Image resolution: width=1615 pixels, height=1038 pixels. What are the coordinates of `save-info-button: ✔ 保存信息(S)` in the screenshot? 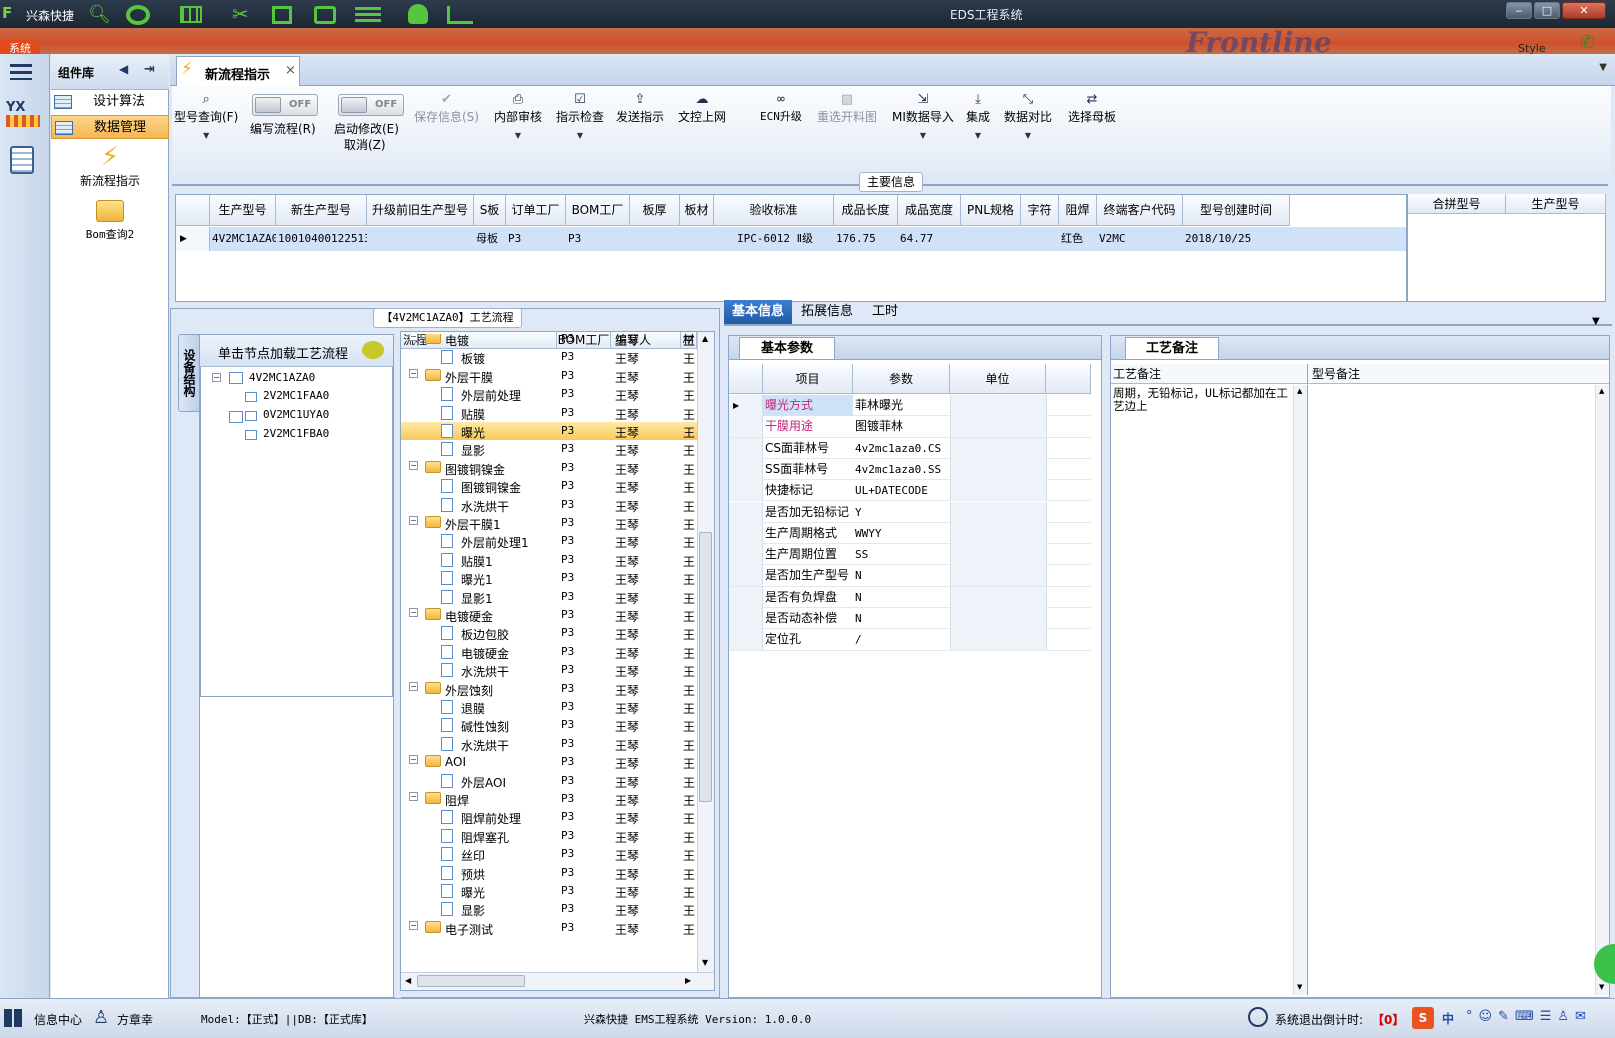 It's located at (446, 108).